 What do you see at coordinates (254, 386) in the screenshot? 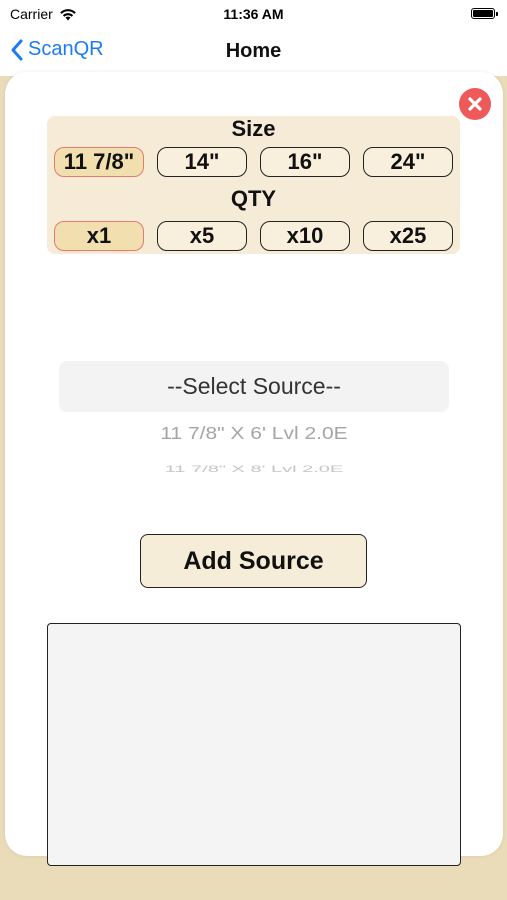
I see `source-picker-selected: --Select Source--` at bounding box center [254, 386].